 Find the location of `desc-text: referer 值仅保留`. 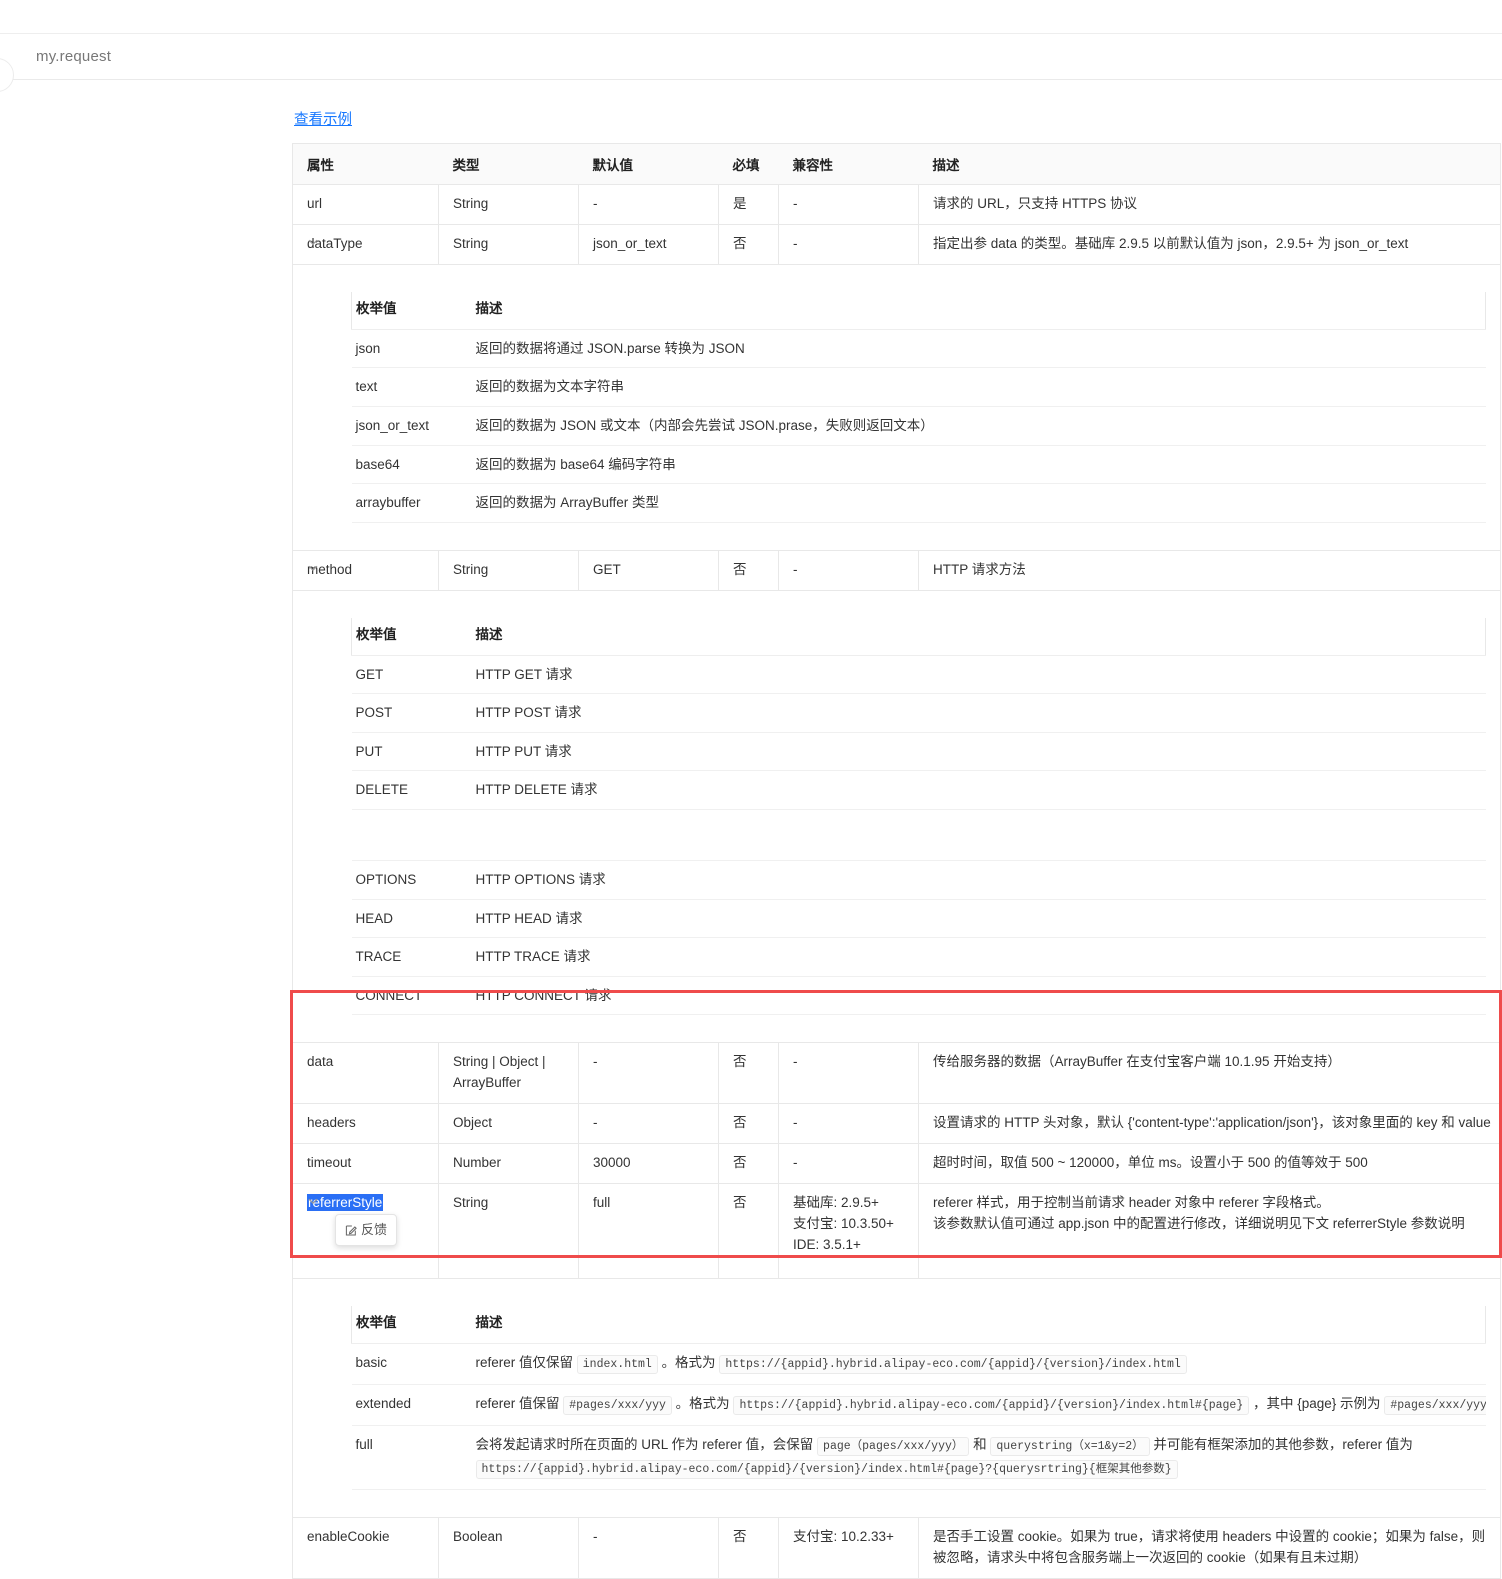

desc-text: referer 值仅保留 is located at coordinates (524, 1362).